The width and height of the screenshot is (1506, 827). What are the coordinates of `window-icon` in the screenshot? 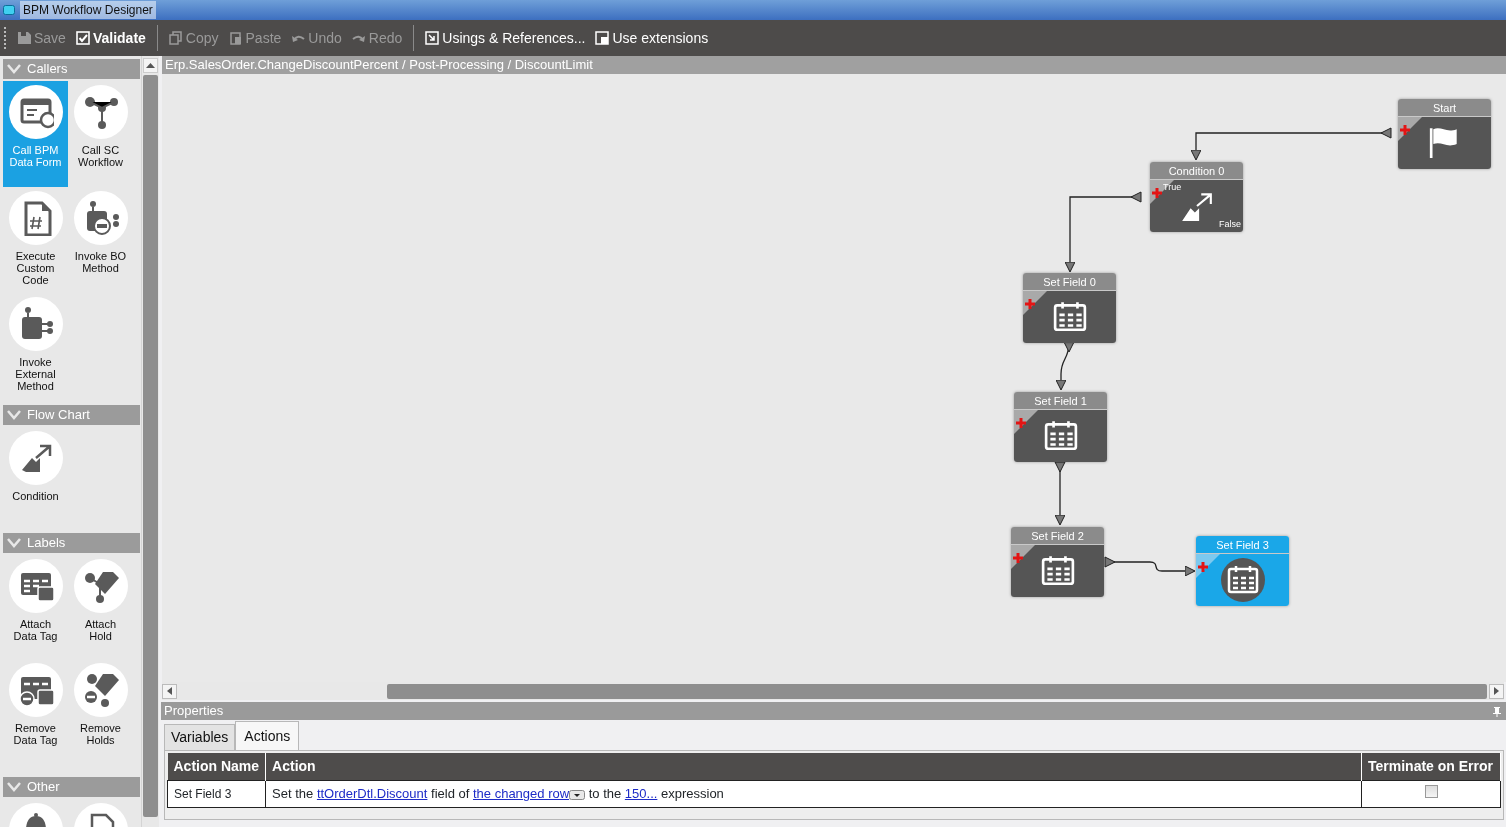 It's located at (602, 38).